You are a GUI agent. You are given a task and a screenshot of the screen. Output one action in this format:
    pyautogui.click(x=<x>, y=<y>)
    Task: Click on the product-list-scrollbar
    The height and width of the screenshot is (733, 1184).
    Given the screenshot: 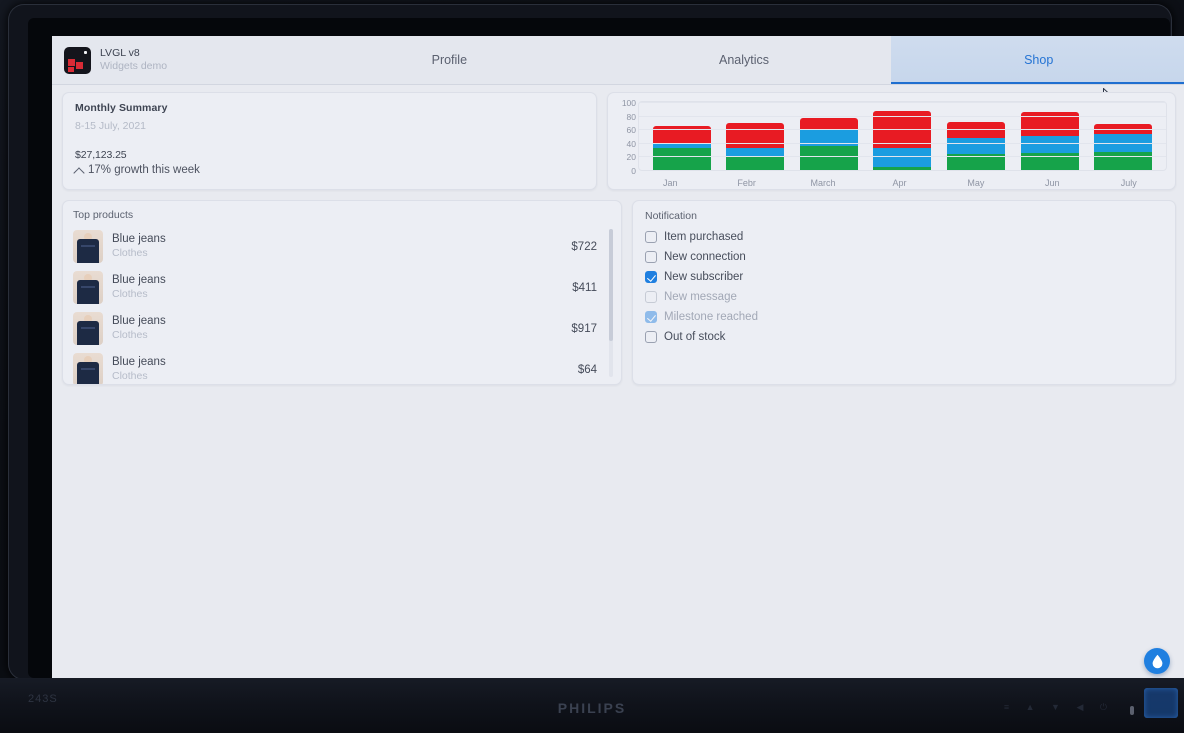 What is the action you would take?
    pyautogui.click(x=611, y=303)
    